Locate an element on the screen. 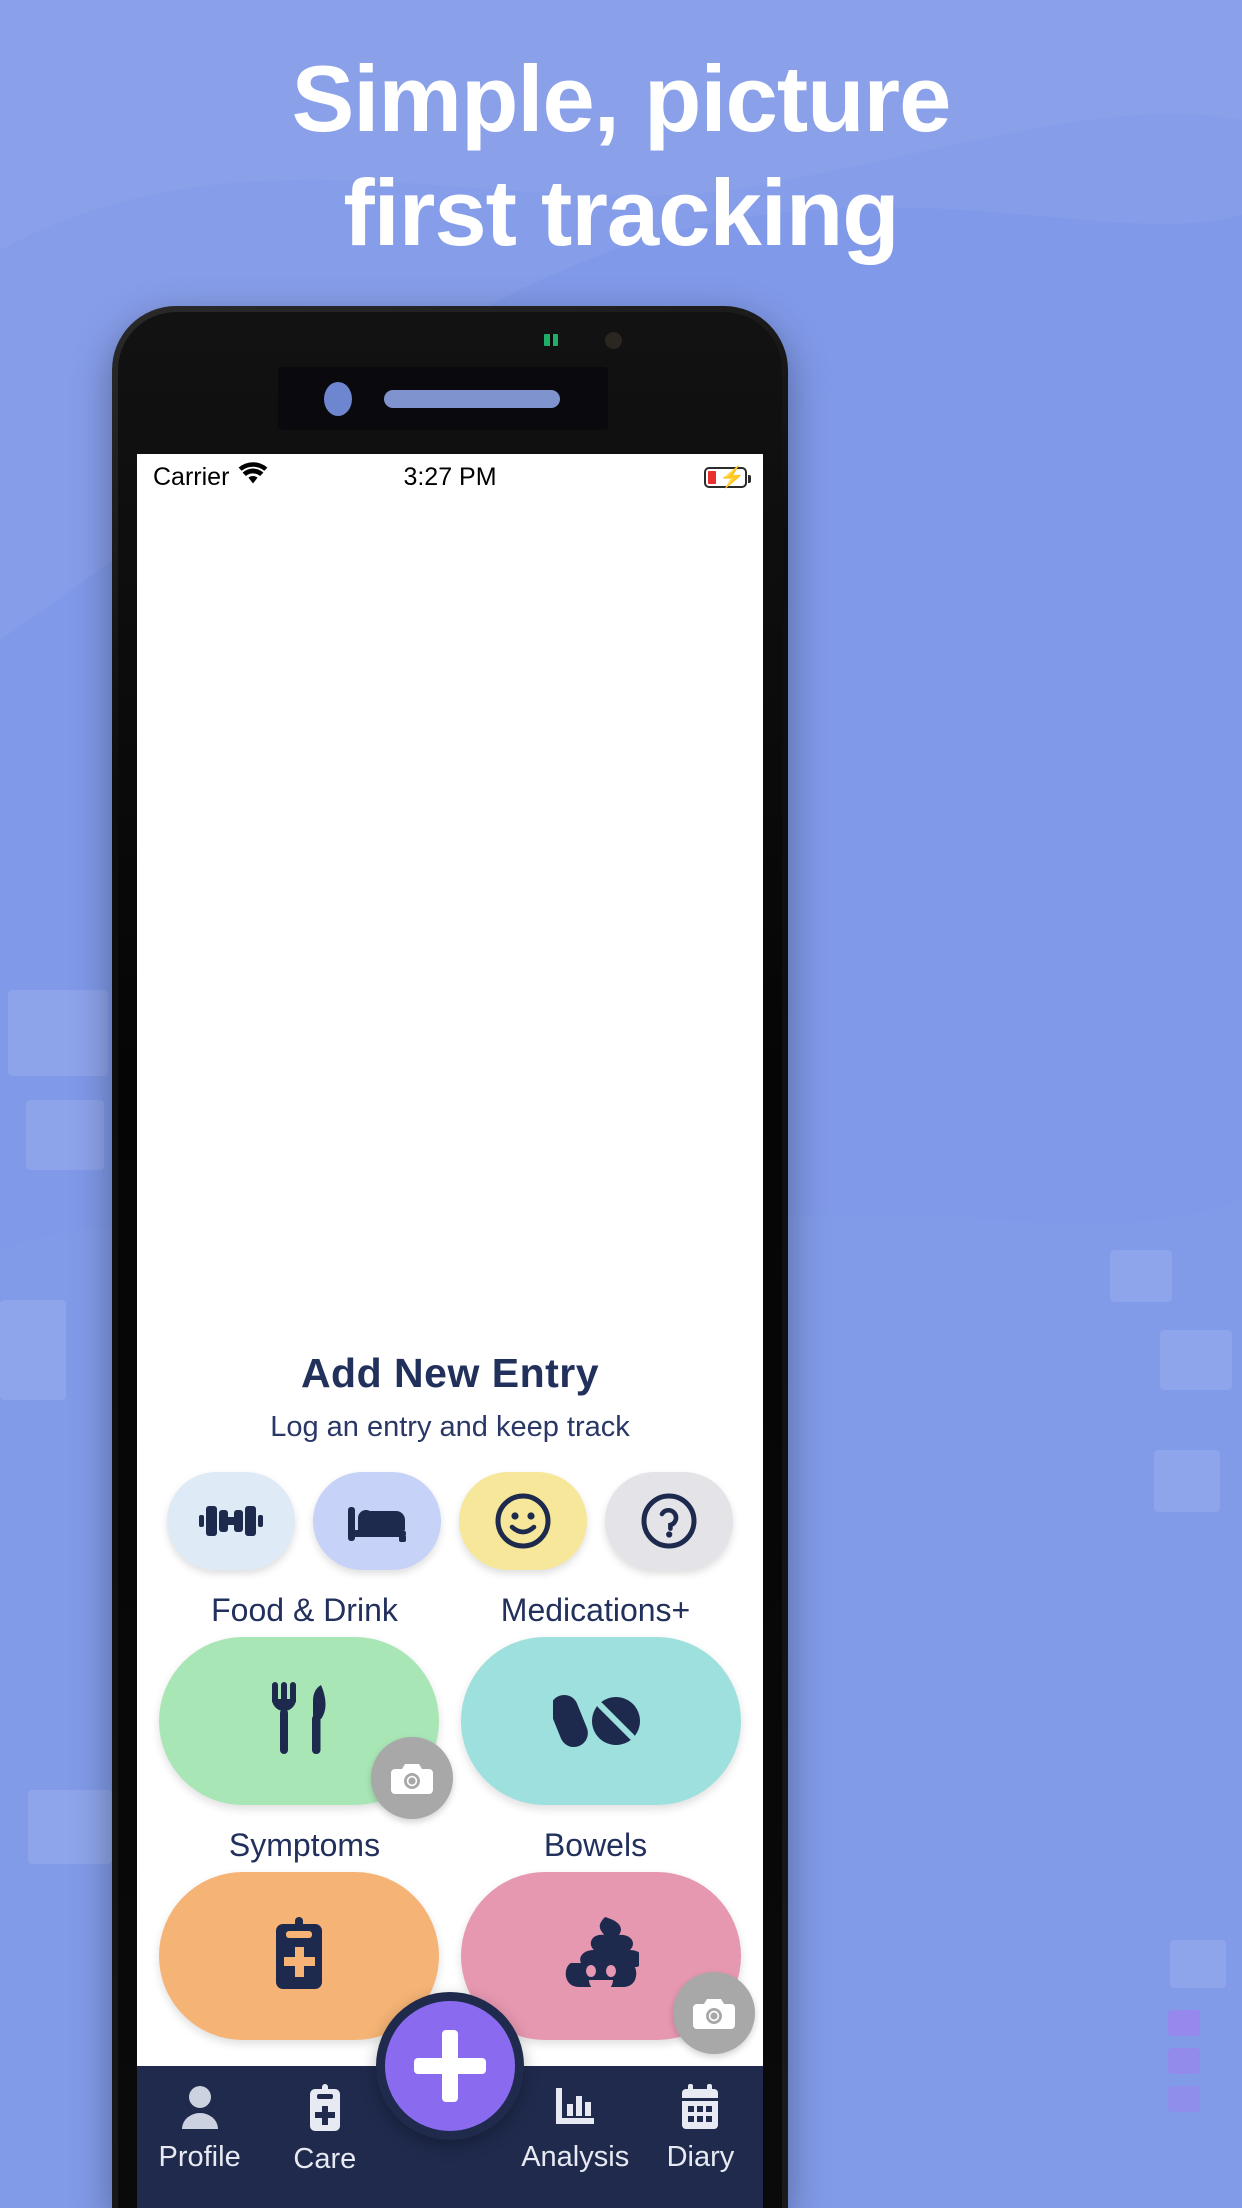  card-label-symptoms: Symptoms is located at coordinates (304, 1845).